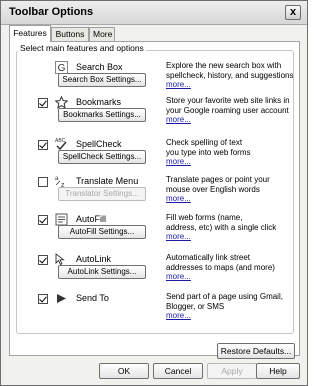  What do you see at coordinates (99, 67) in the screenshot?
I see `feature-name: Search Box` at bounding box center [99, 67].